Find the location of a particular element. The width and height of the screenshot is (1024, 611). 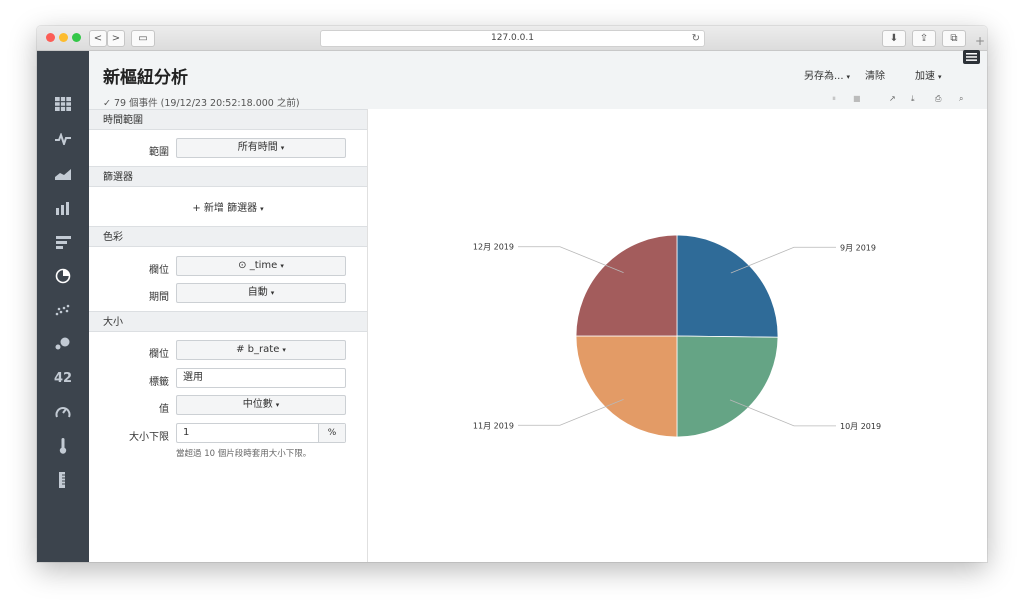

ruler-icon is located at coordinates (62, 480).